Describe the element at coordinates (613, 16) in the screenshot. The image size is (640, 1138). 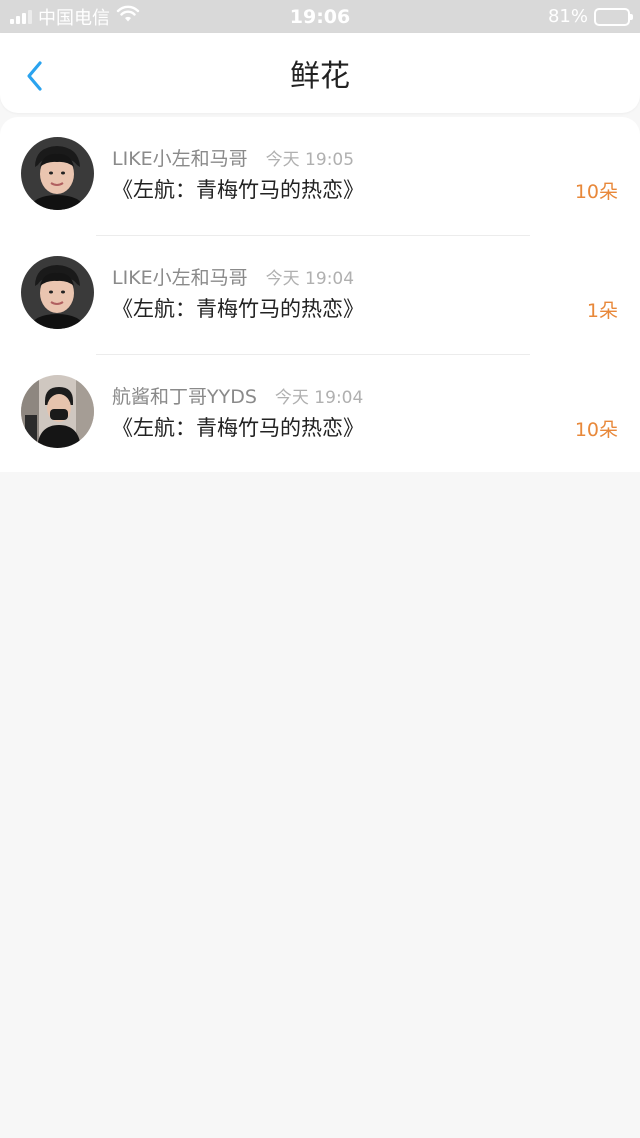
I see `battery-icon` at that location.